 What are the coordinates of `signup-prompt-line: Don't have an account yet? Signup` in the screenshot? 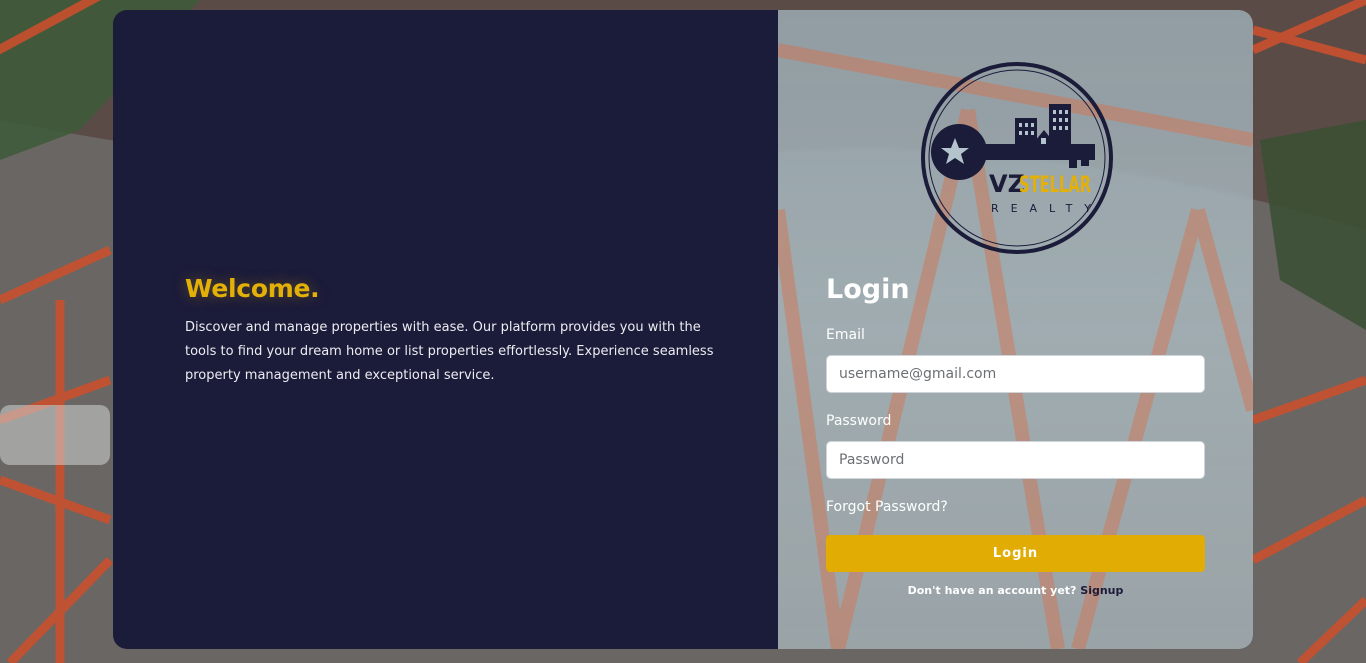 It's located at (1015, 590).